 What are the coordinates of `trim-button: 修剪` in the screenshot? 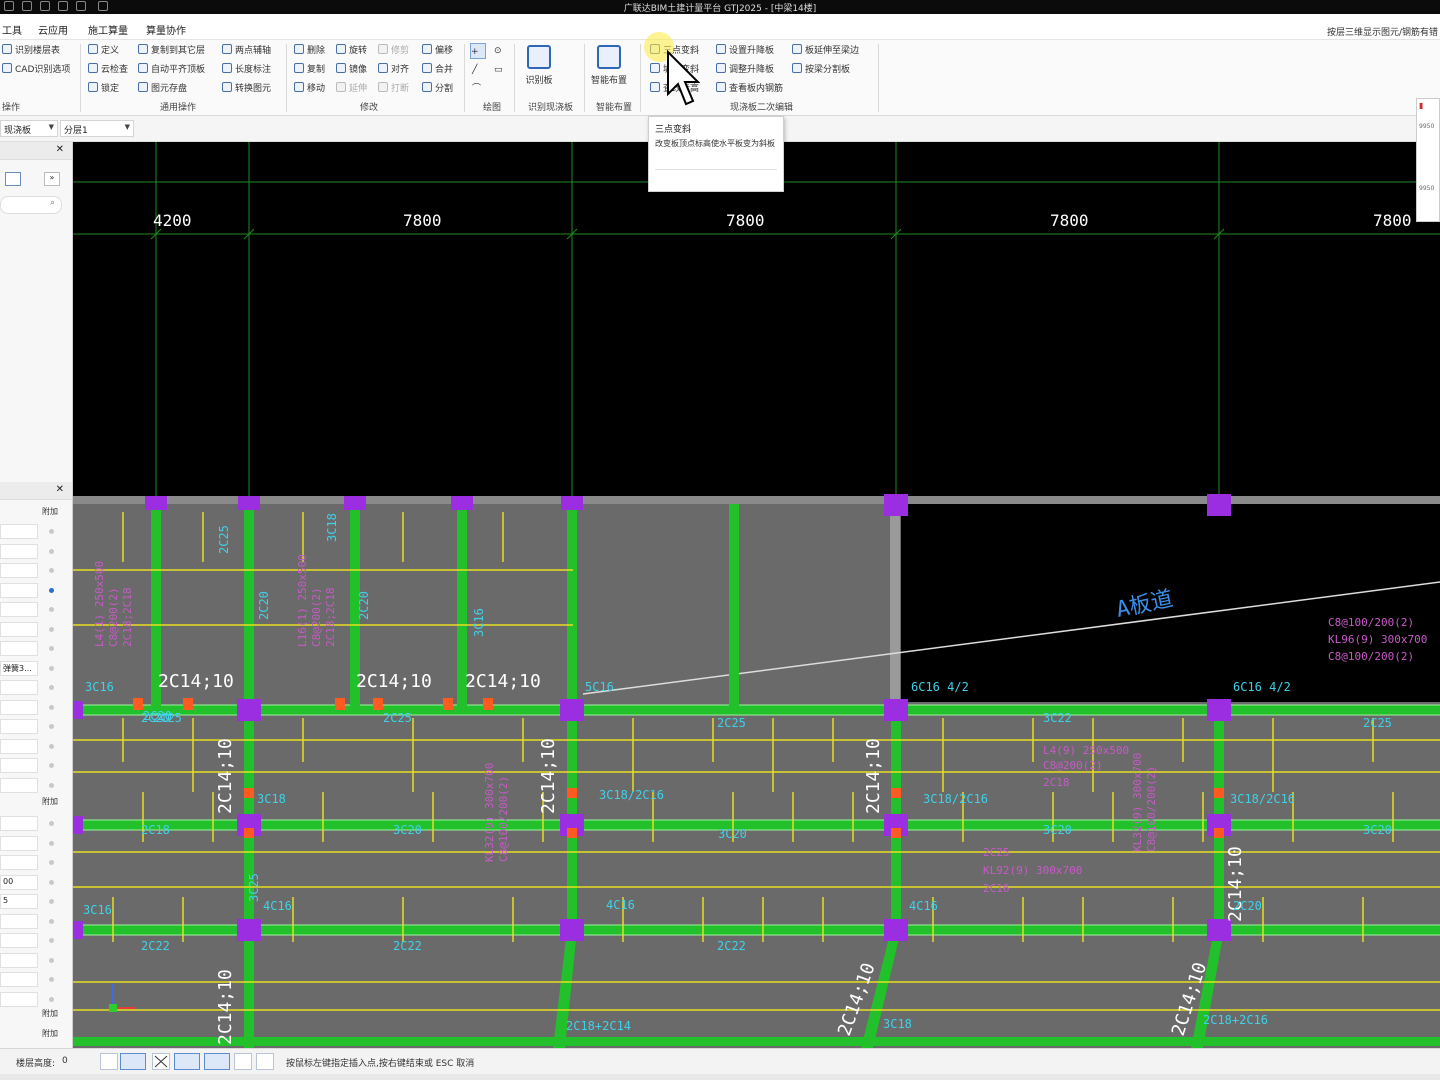 It's located at (393, 51).